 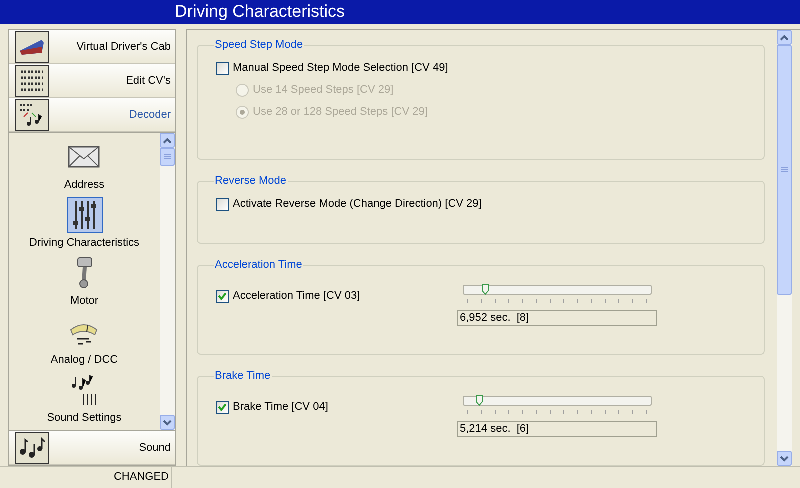 I want to click on status-text: CHANGED, so click(x=86, y=477).